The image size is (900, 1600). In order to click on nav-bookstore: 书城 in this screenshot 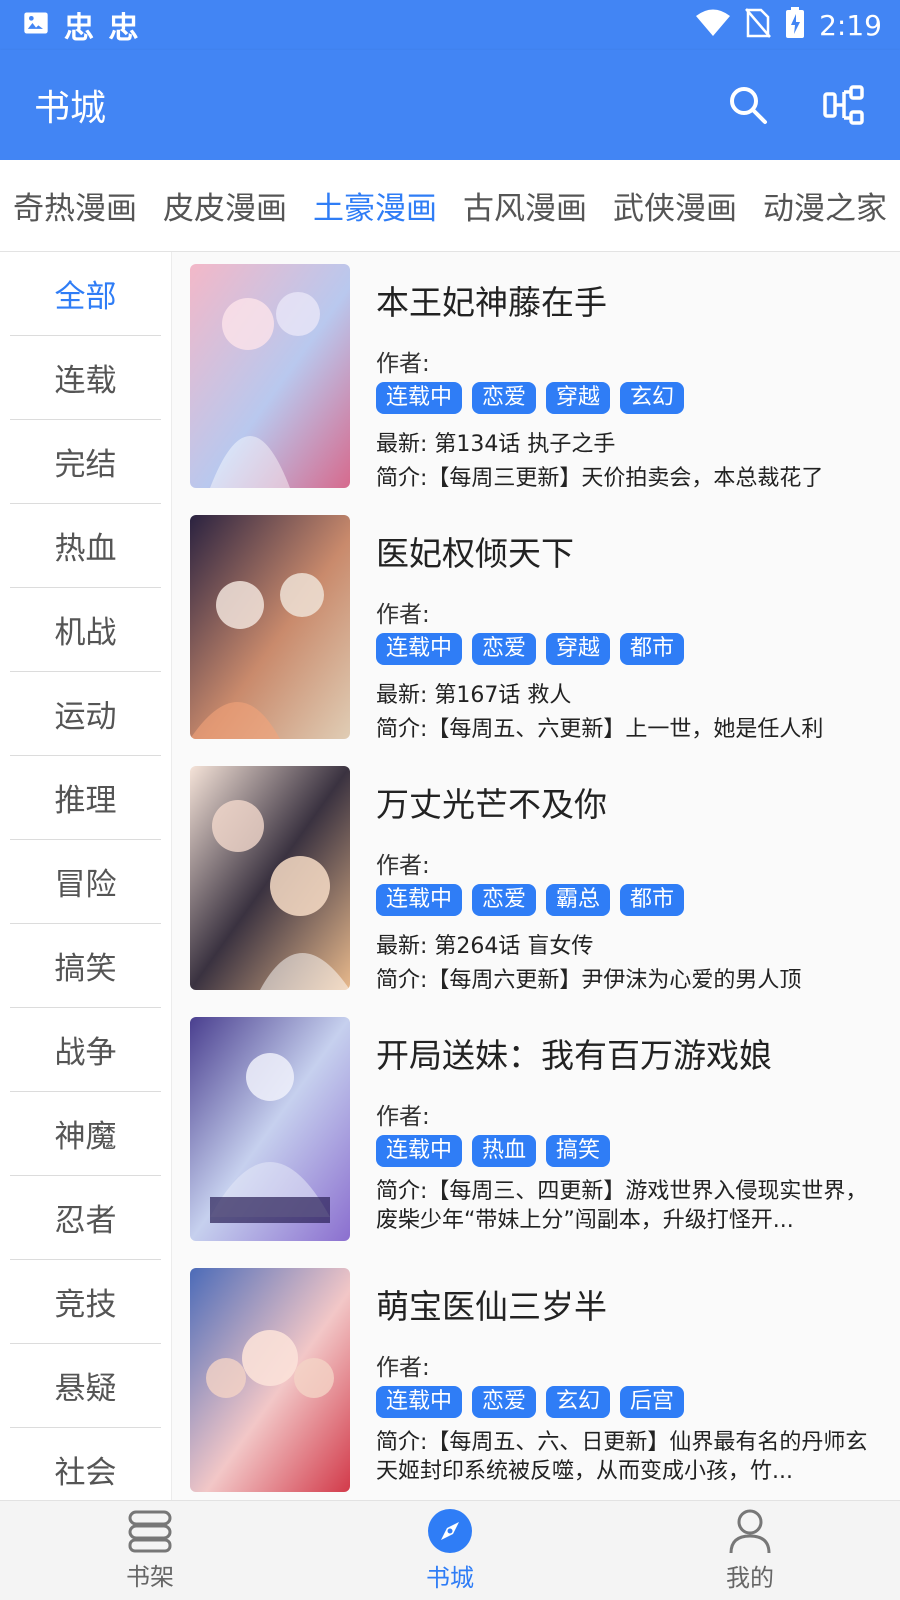, I will do `click(450, 1550)`.